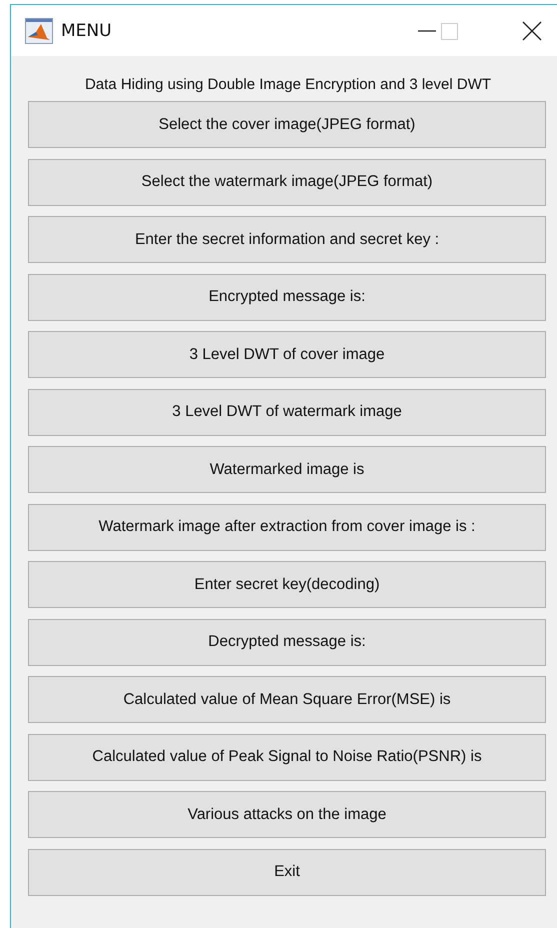 This screenshot has height=928, width=557. What do you see at coordinates (287, 469) in the screenshot?
I see `menu-button: Watermarked image is` at bounding box center [287, 469].